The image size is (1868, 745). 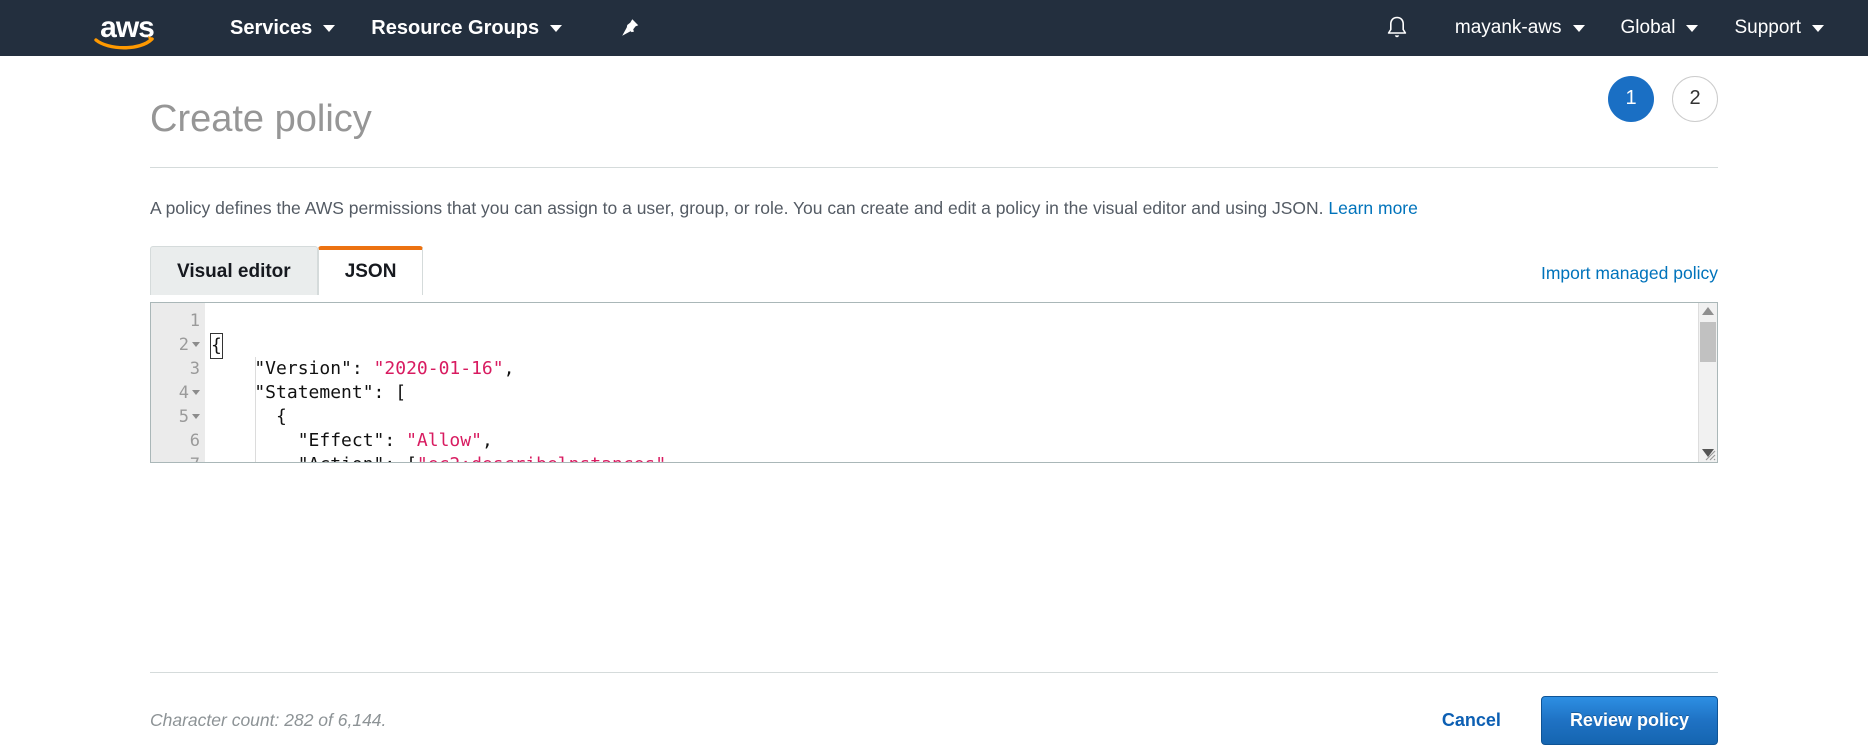 What do you see at coordinates (124, 43) in the screenshot?
I see `aws-smile-icon` at bounding box center [124, 43].